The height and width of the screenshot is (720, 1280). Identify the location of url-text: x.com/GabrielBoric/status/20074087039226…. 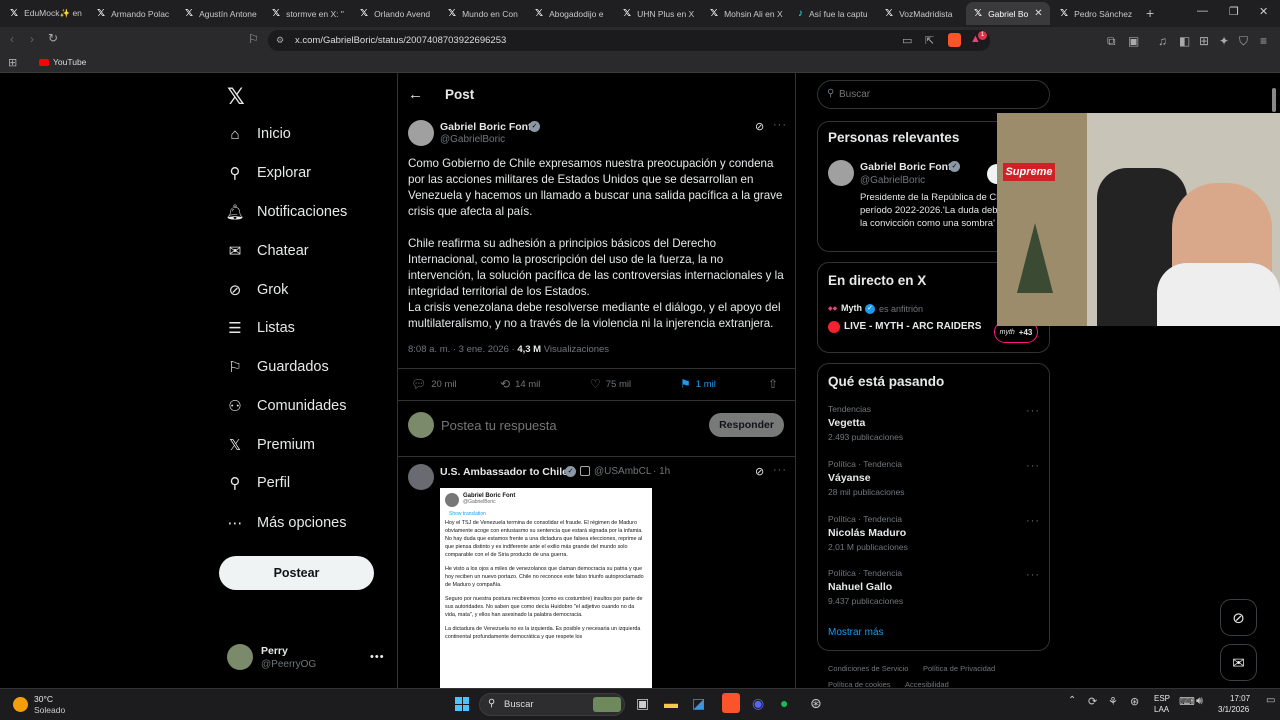
(400, 40).